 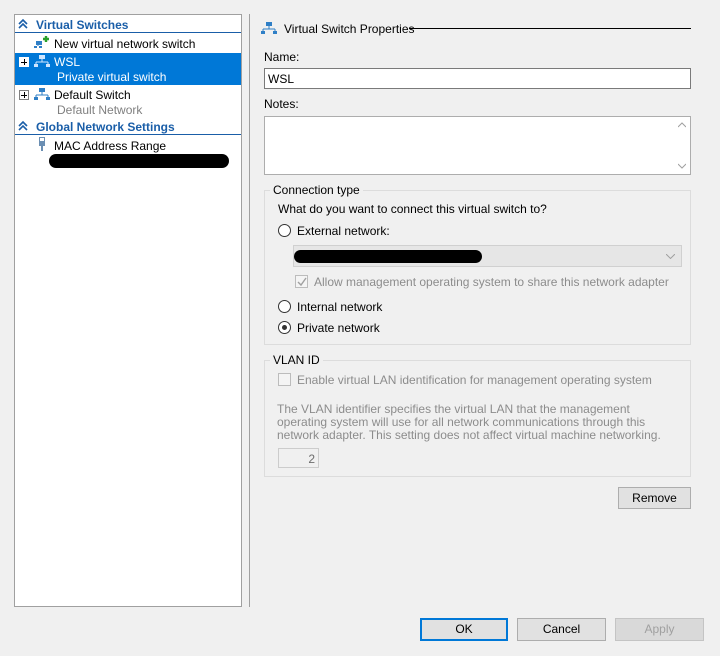 I want to click on scroll-down-icon, so click(x=682, y=166).